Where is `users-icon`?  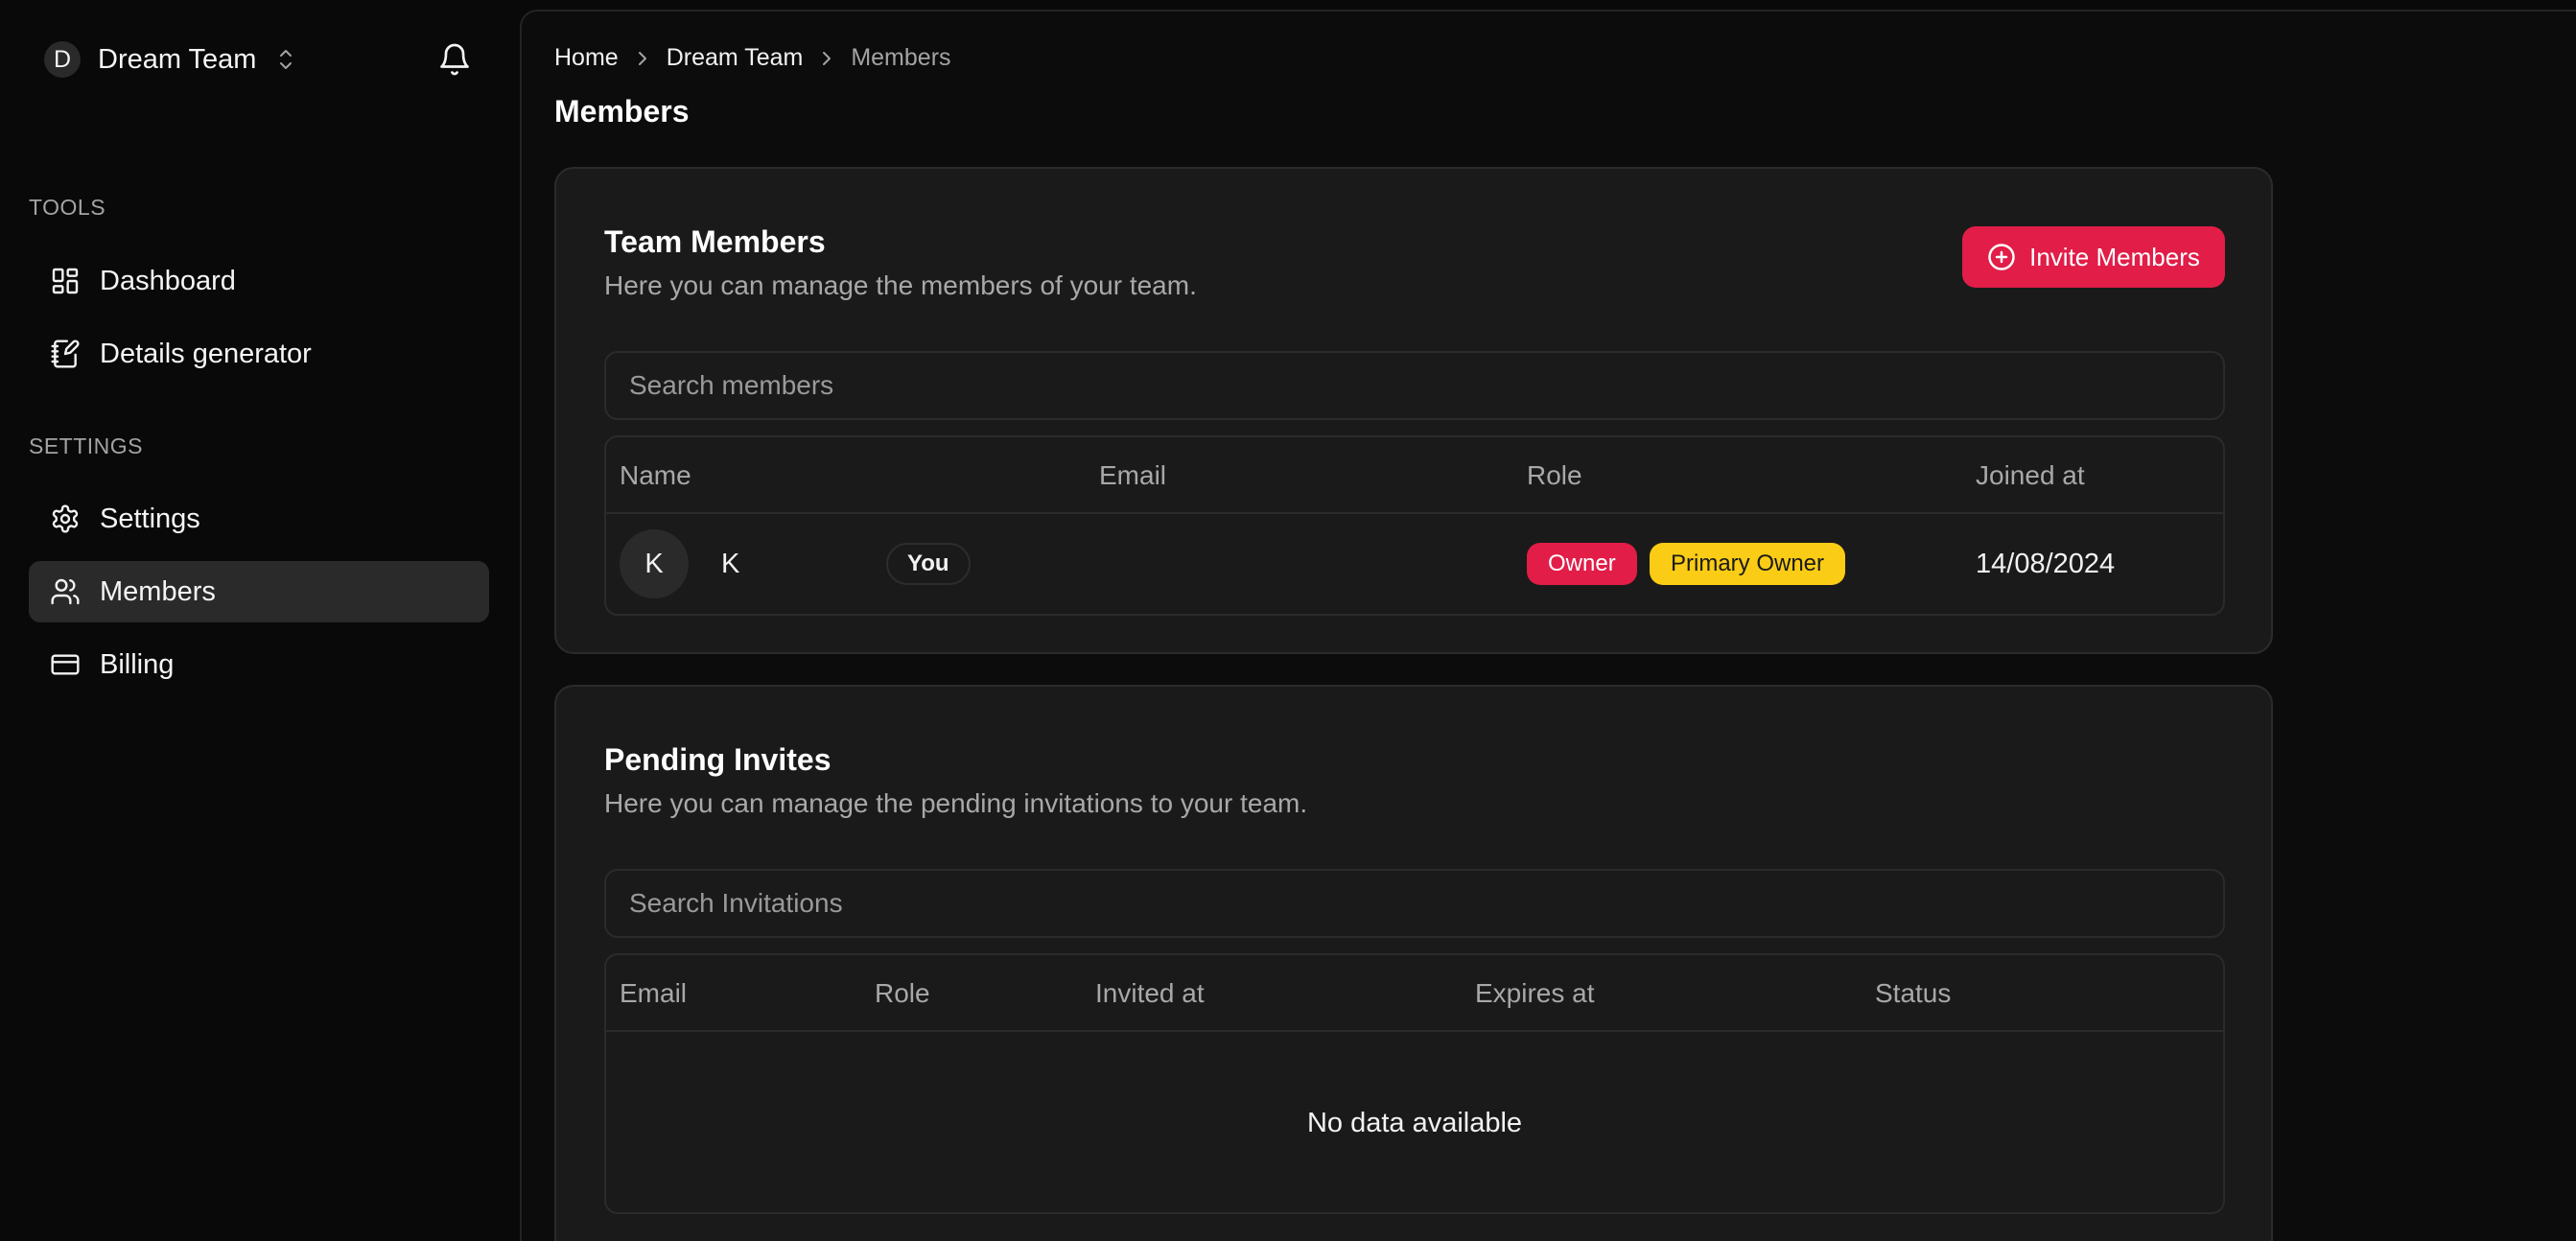 users-icon is located at coordinates (65, 591).